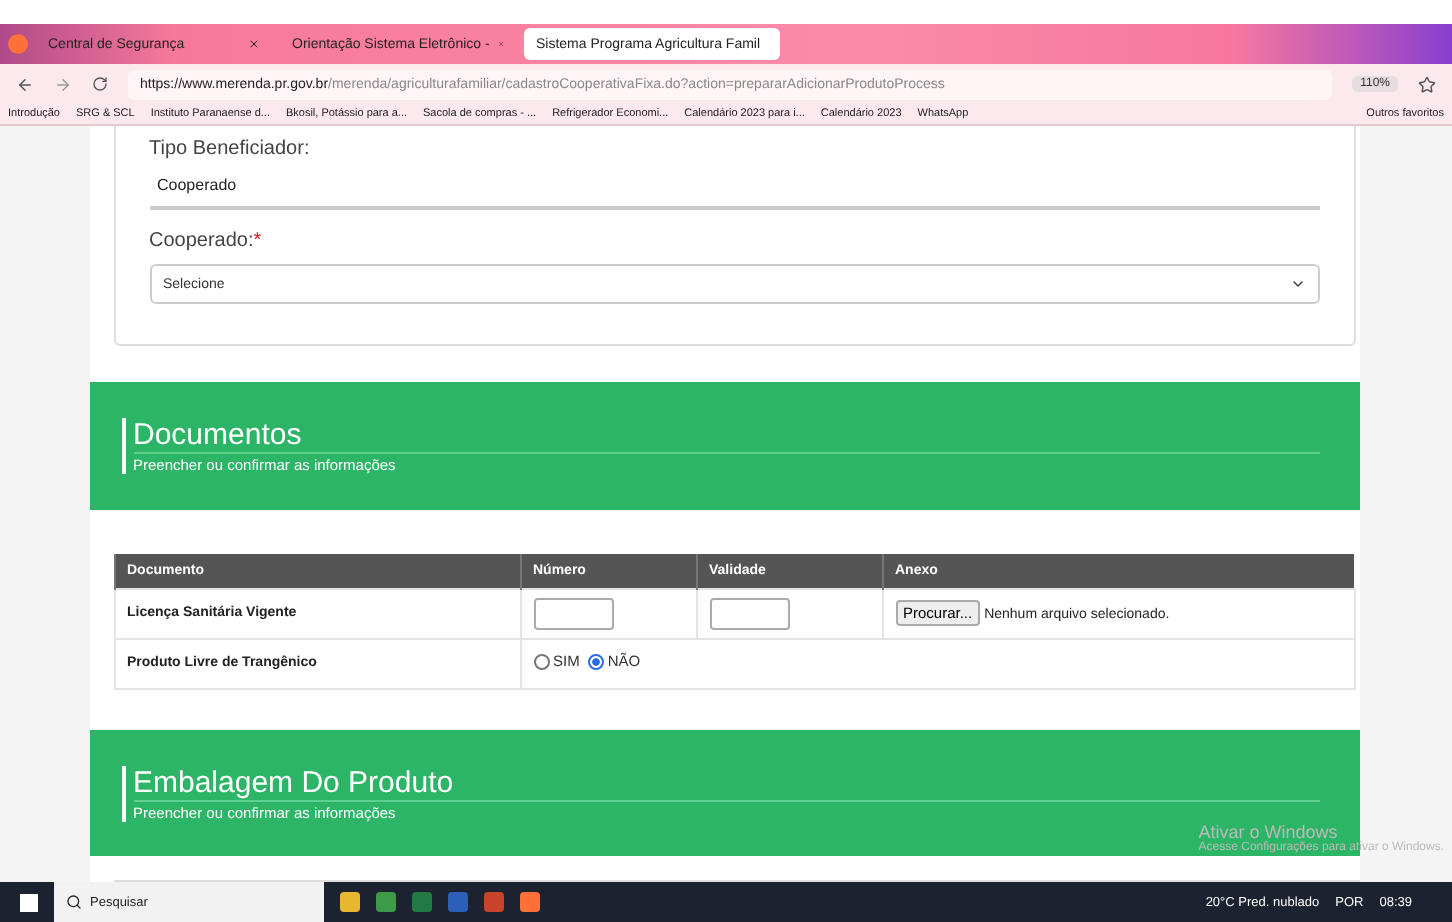 Image resolution: width=1452 pixels, height=922 pixels. I want to click on close-icon, so click(254, 44).